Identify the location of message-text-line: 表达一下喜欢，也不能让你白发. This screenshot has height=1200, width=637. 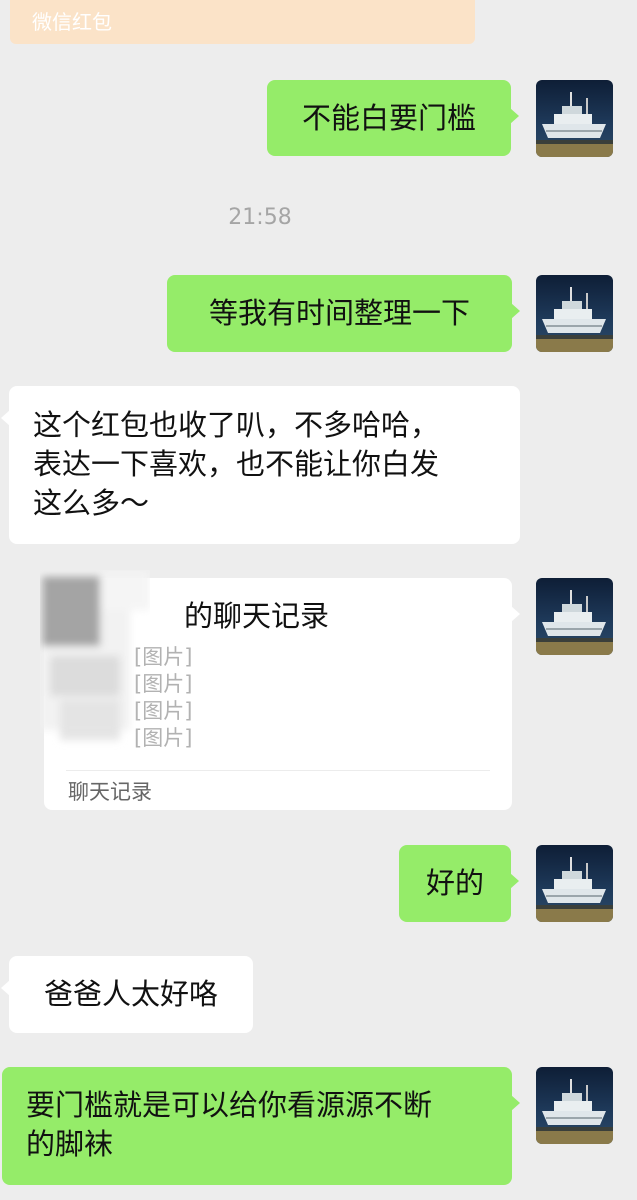
(236, 464).